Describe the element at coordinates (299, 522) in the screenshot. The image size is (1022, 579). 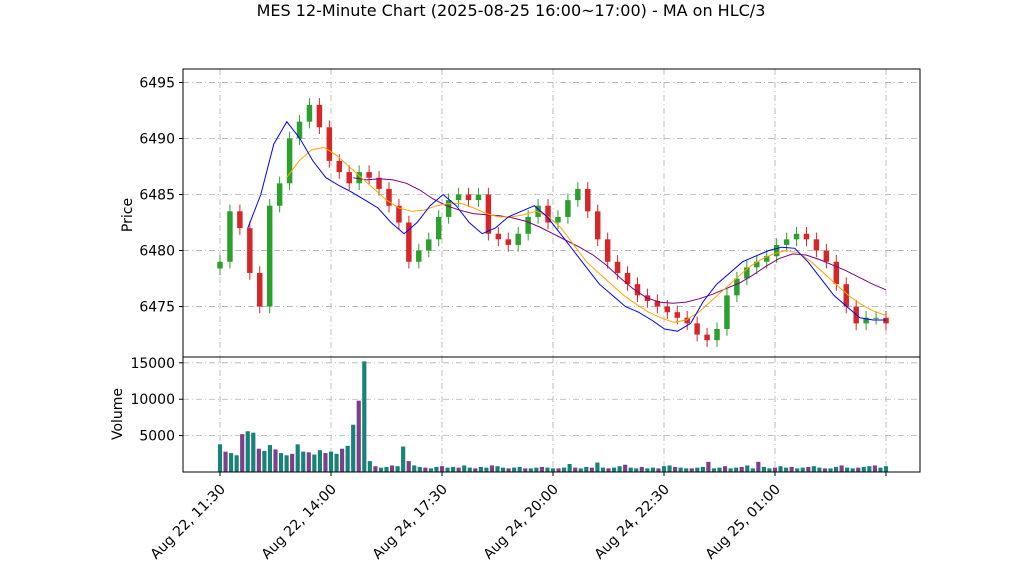
I see `x-tick-label: Aug 22, 14:00` at that location.